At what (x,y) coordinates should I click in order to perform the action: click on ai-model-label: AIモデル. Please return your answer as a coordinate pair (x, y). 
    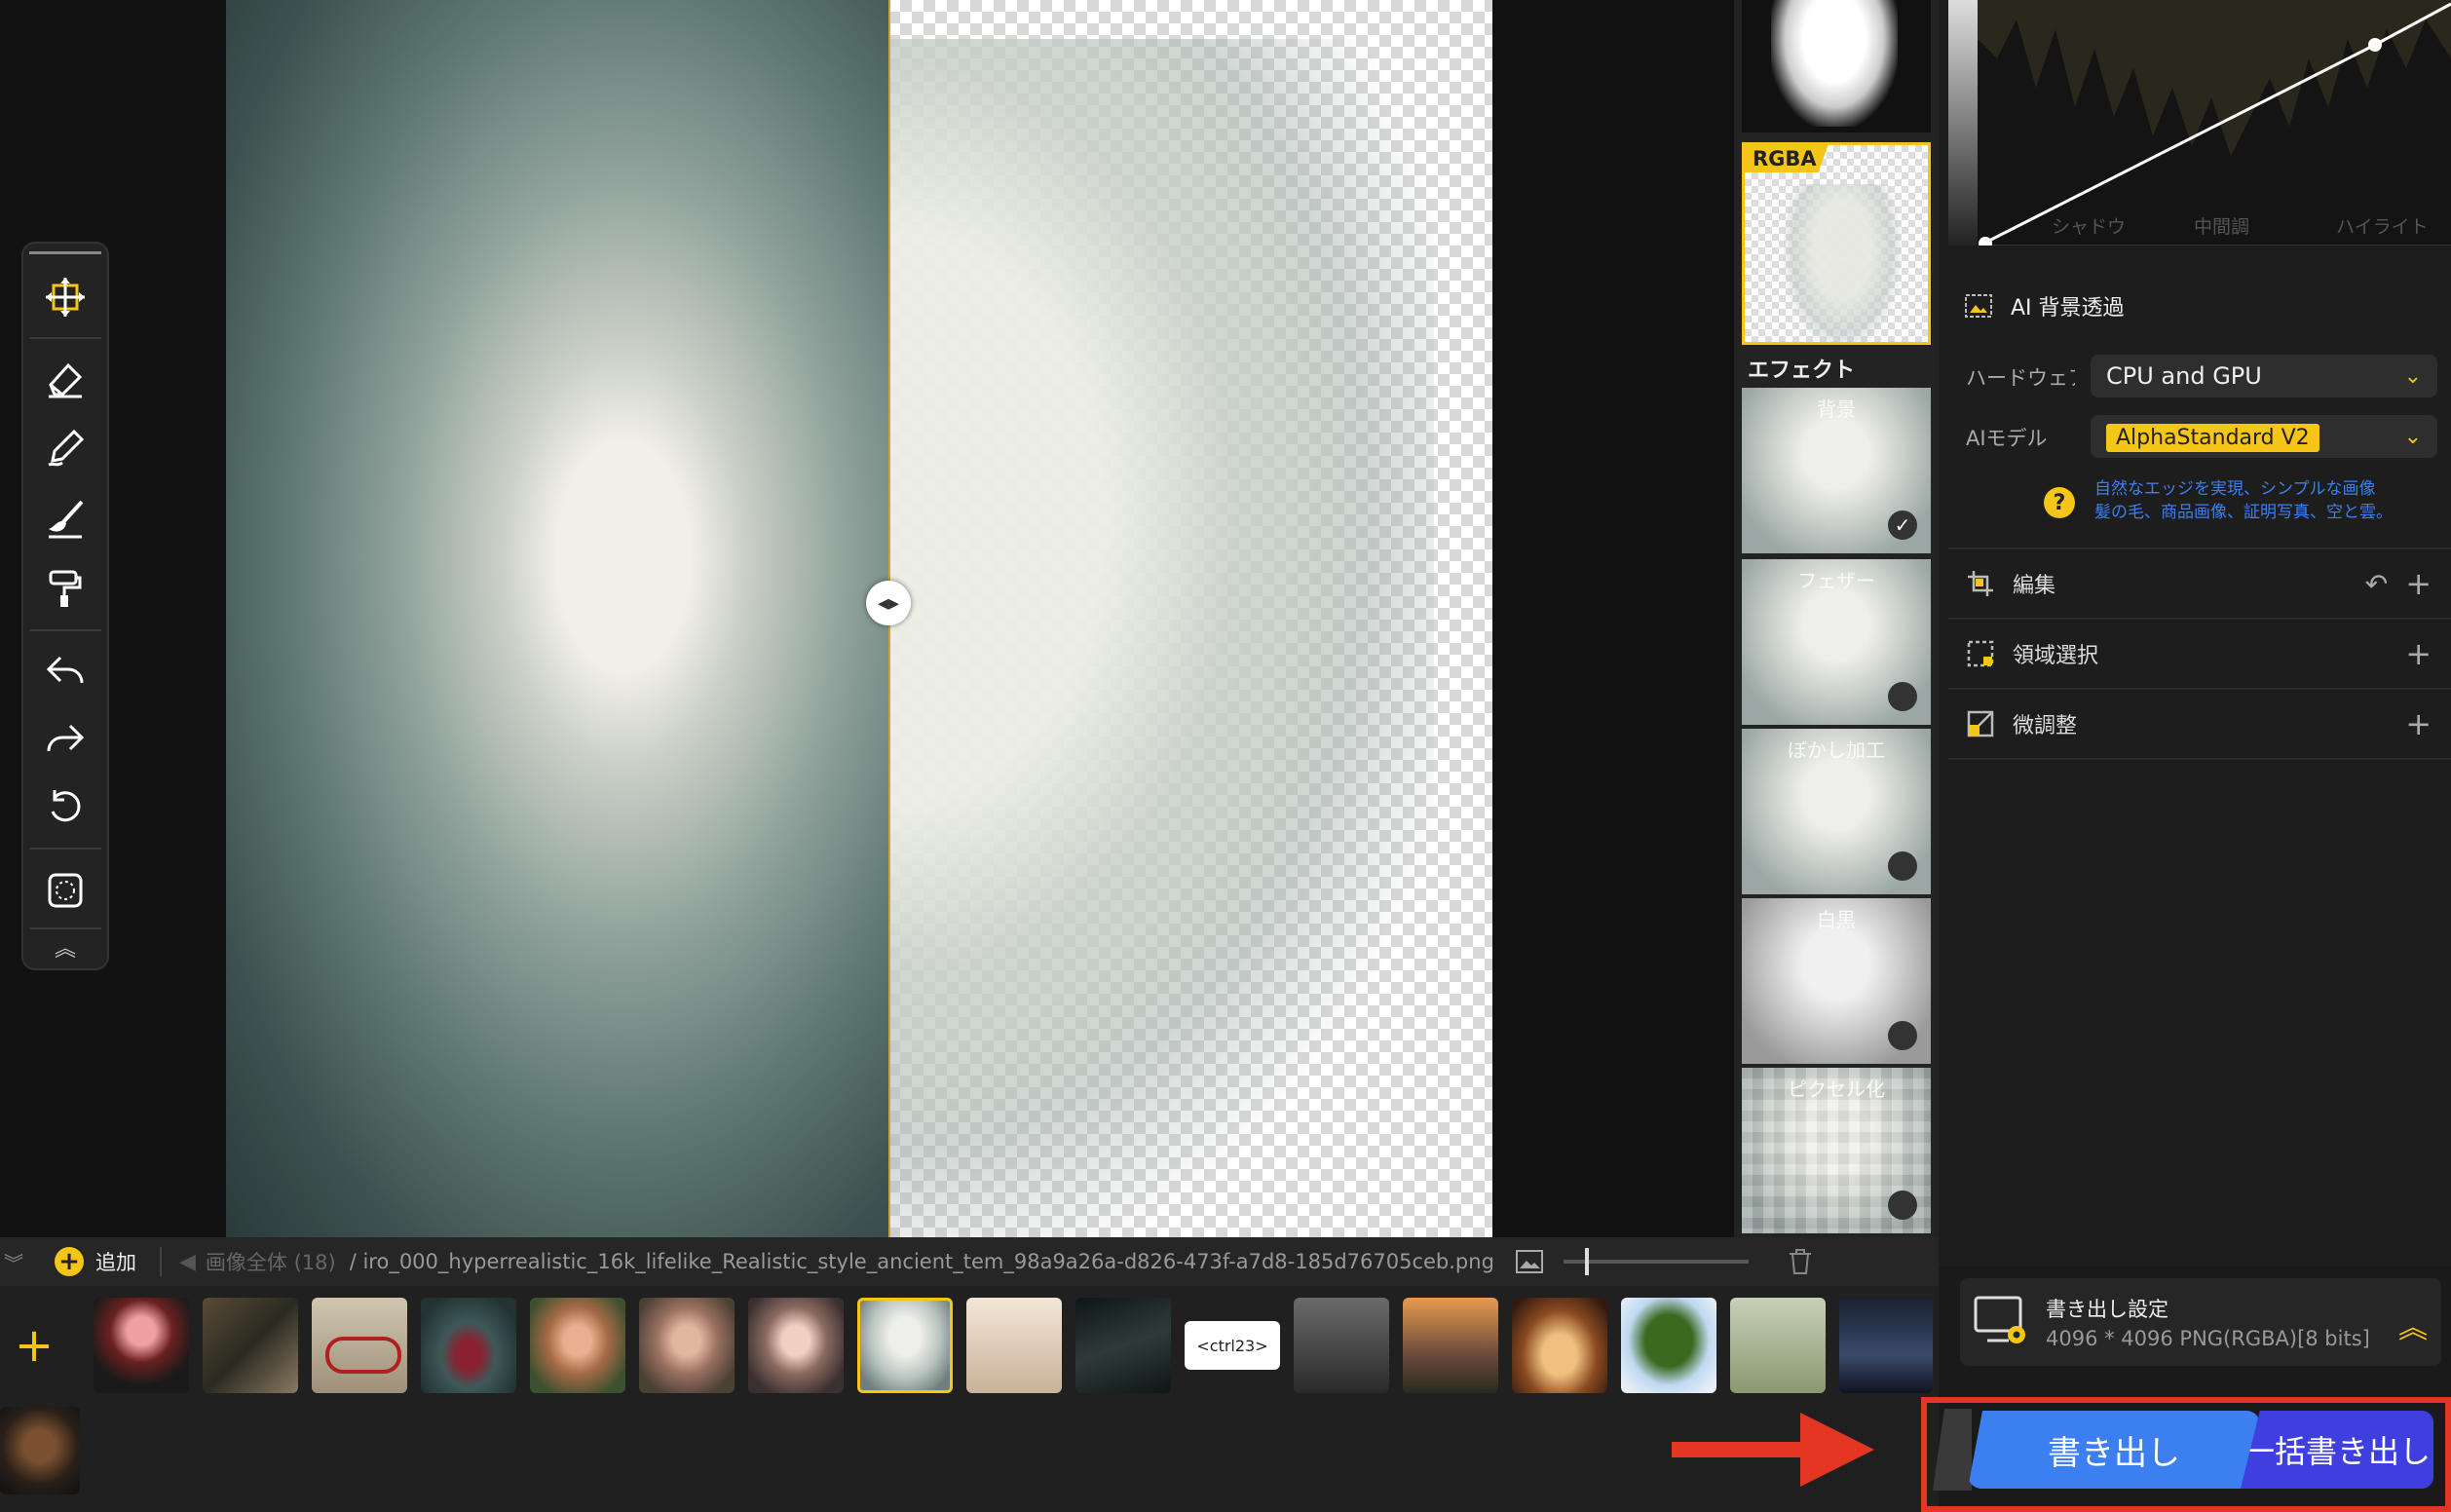
    Looking at the image, I should click on (2007, 438).